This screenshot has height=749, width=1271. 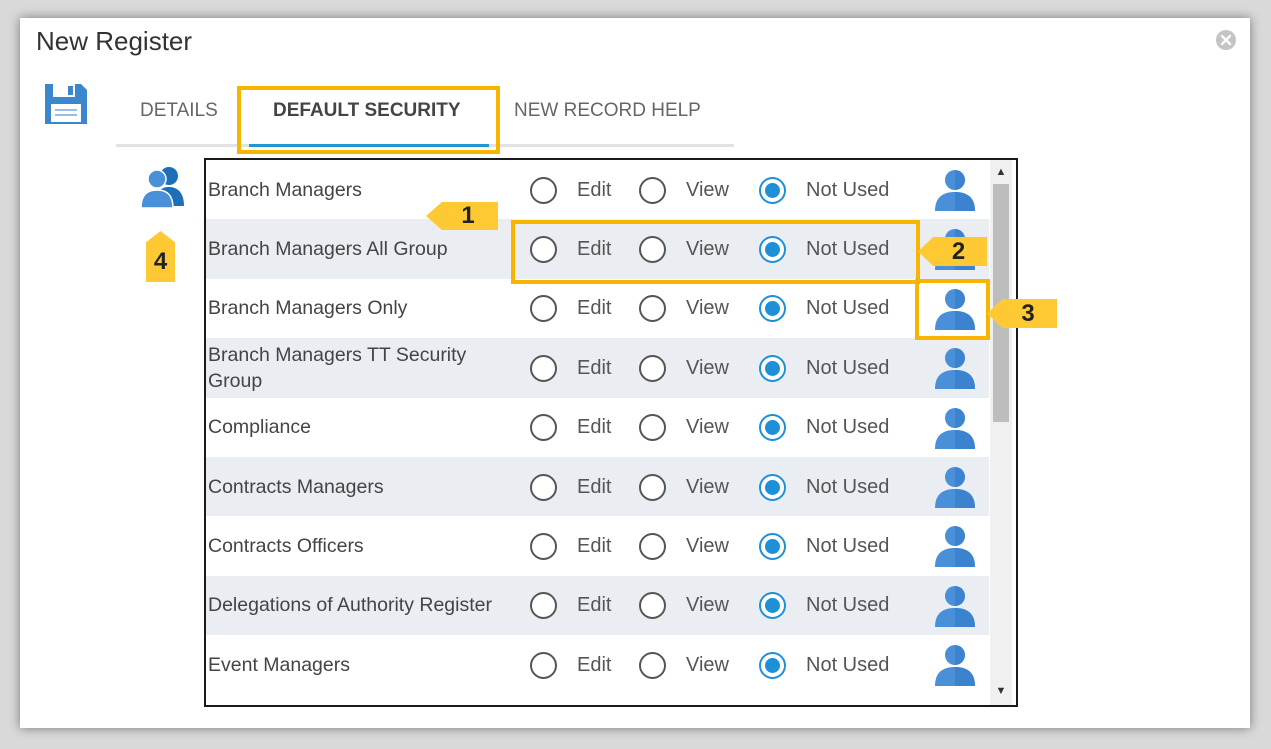 I want to click on callout-4: 4, so click(x=160, y=256).